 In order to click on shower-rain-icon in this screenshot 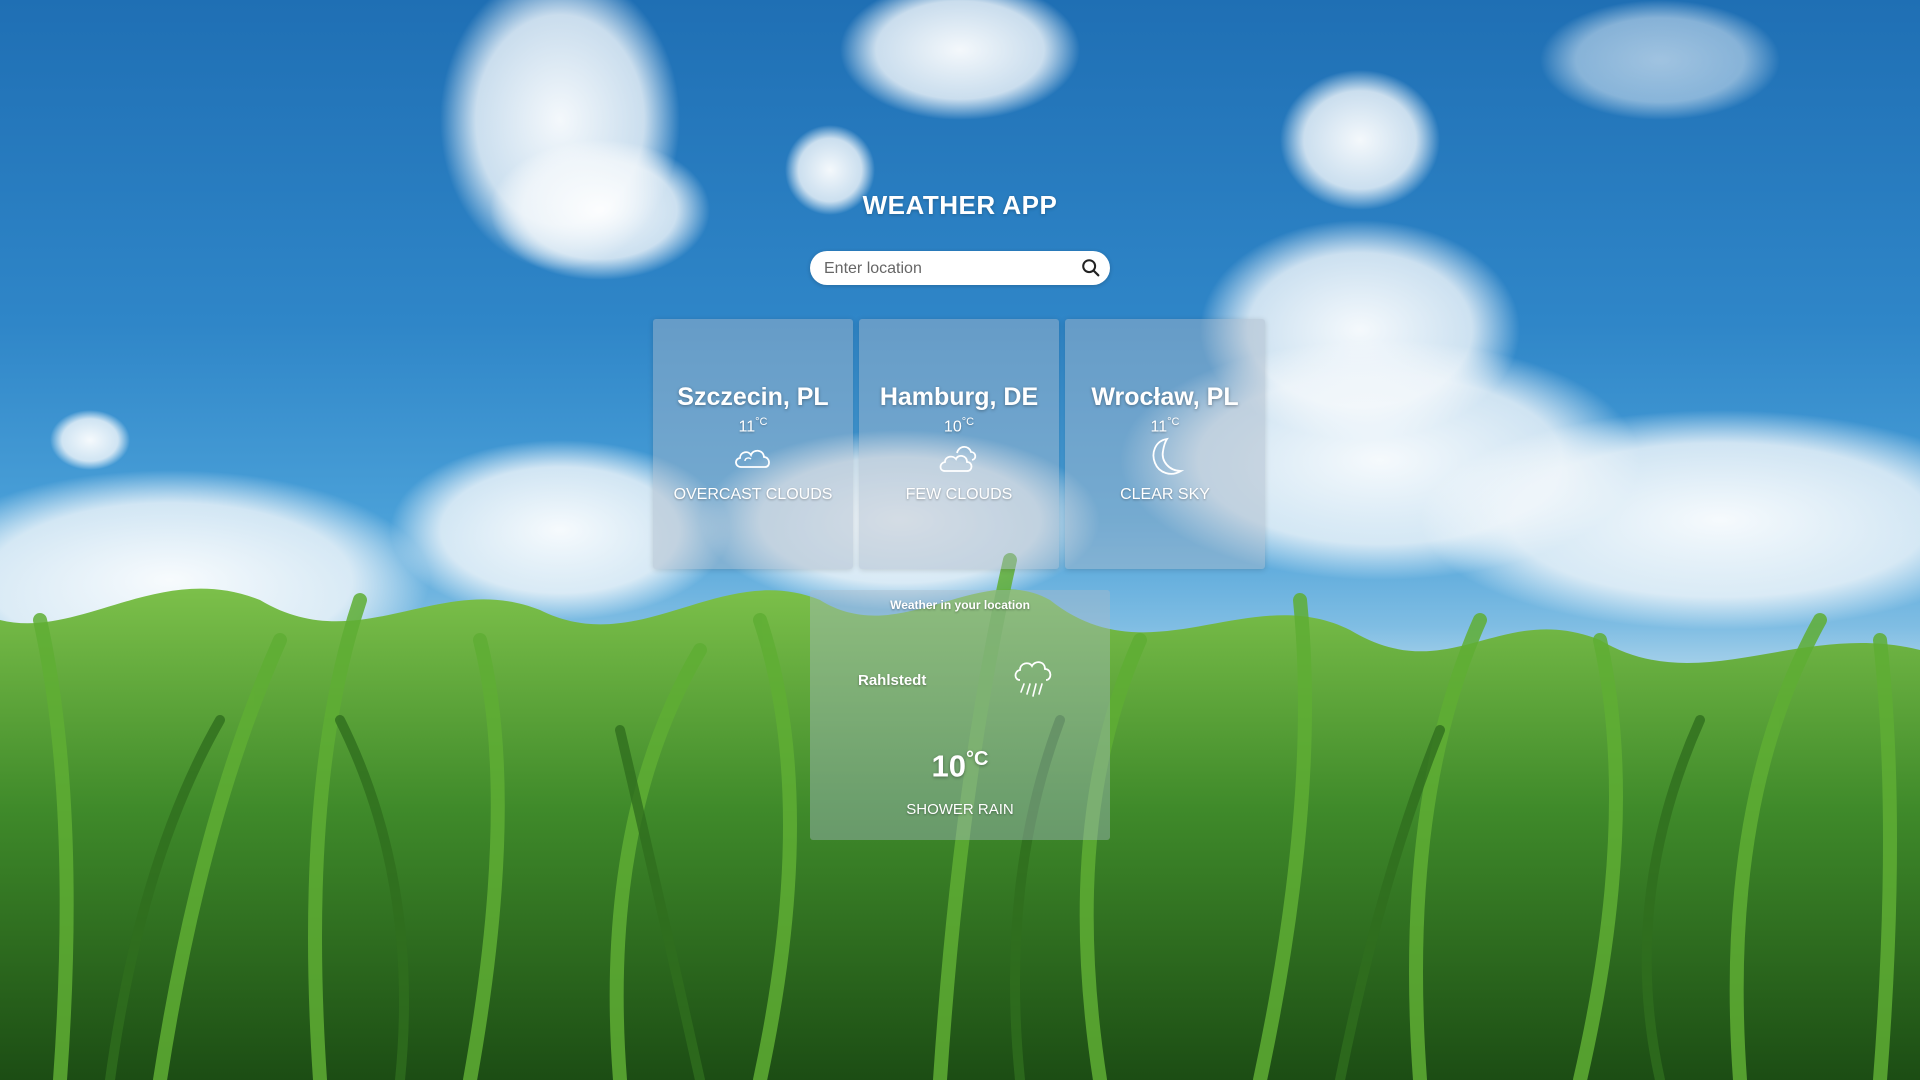, I will do `click(1033, 679)`.